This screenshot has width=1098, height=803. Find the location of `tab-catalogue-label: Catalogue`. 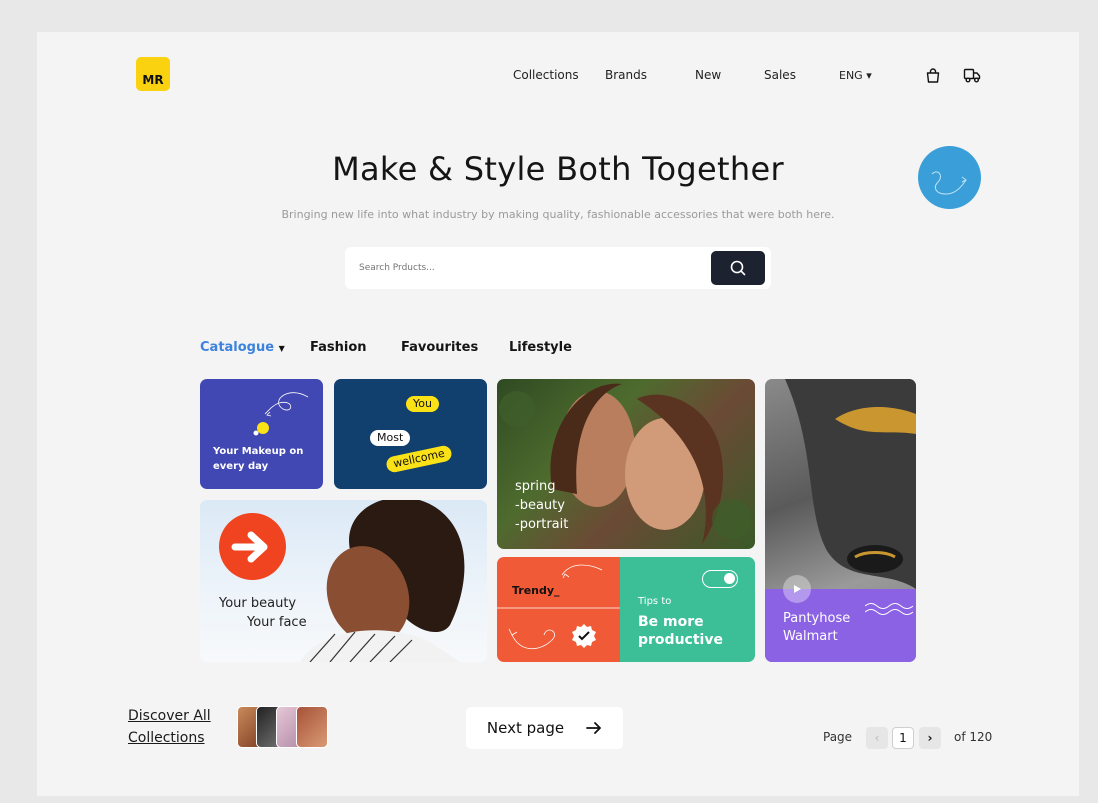

tab-catalogue-label: Catalogue is located at coordinates (237, 347).